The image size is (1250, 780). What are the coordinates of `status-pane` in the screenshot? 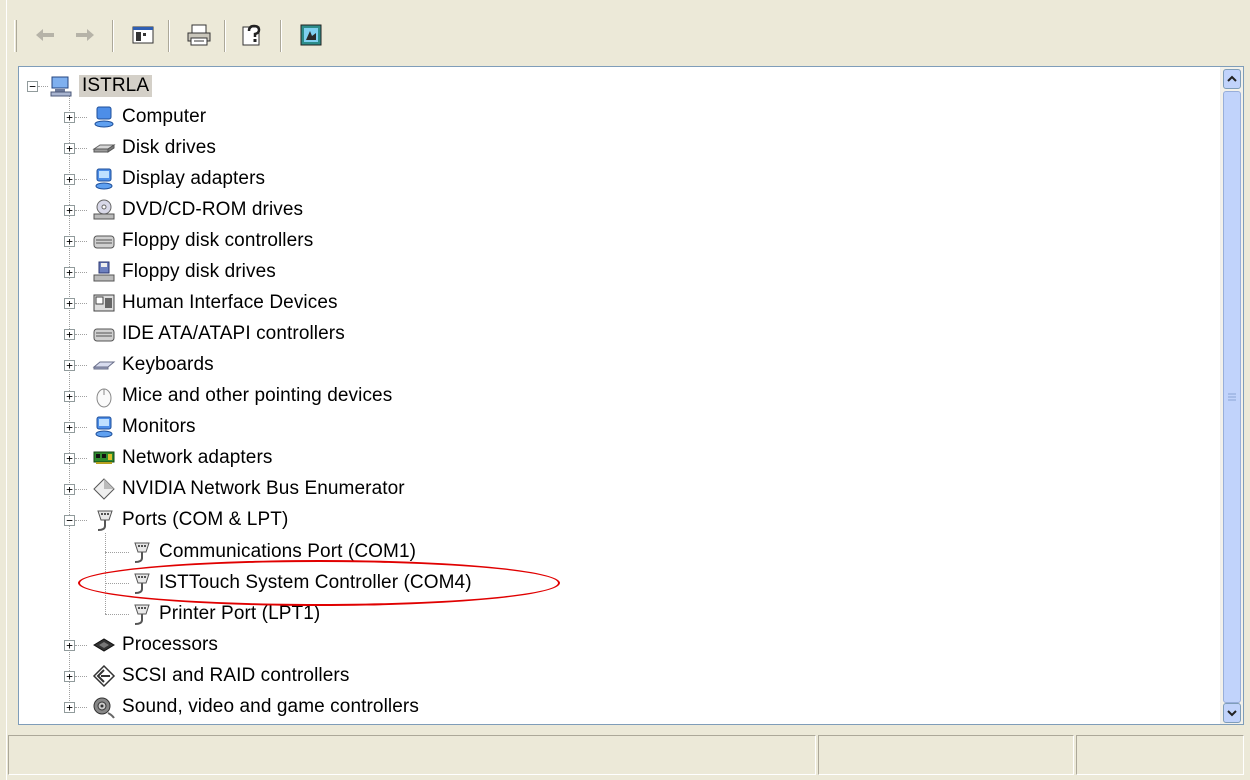 It's located at (1160, 755).